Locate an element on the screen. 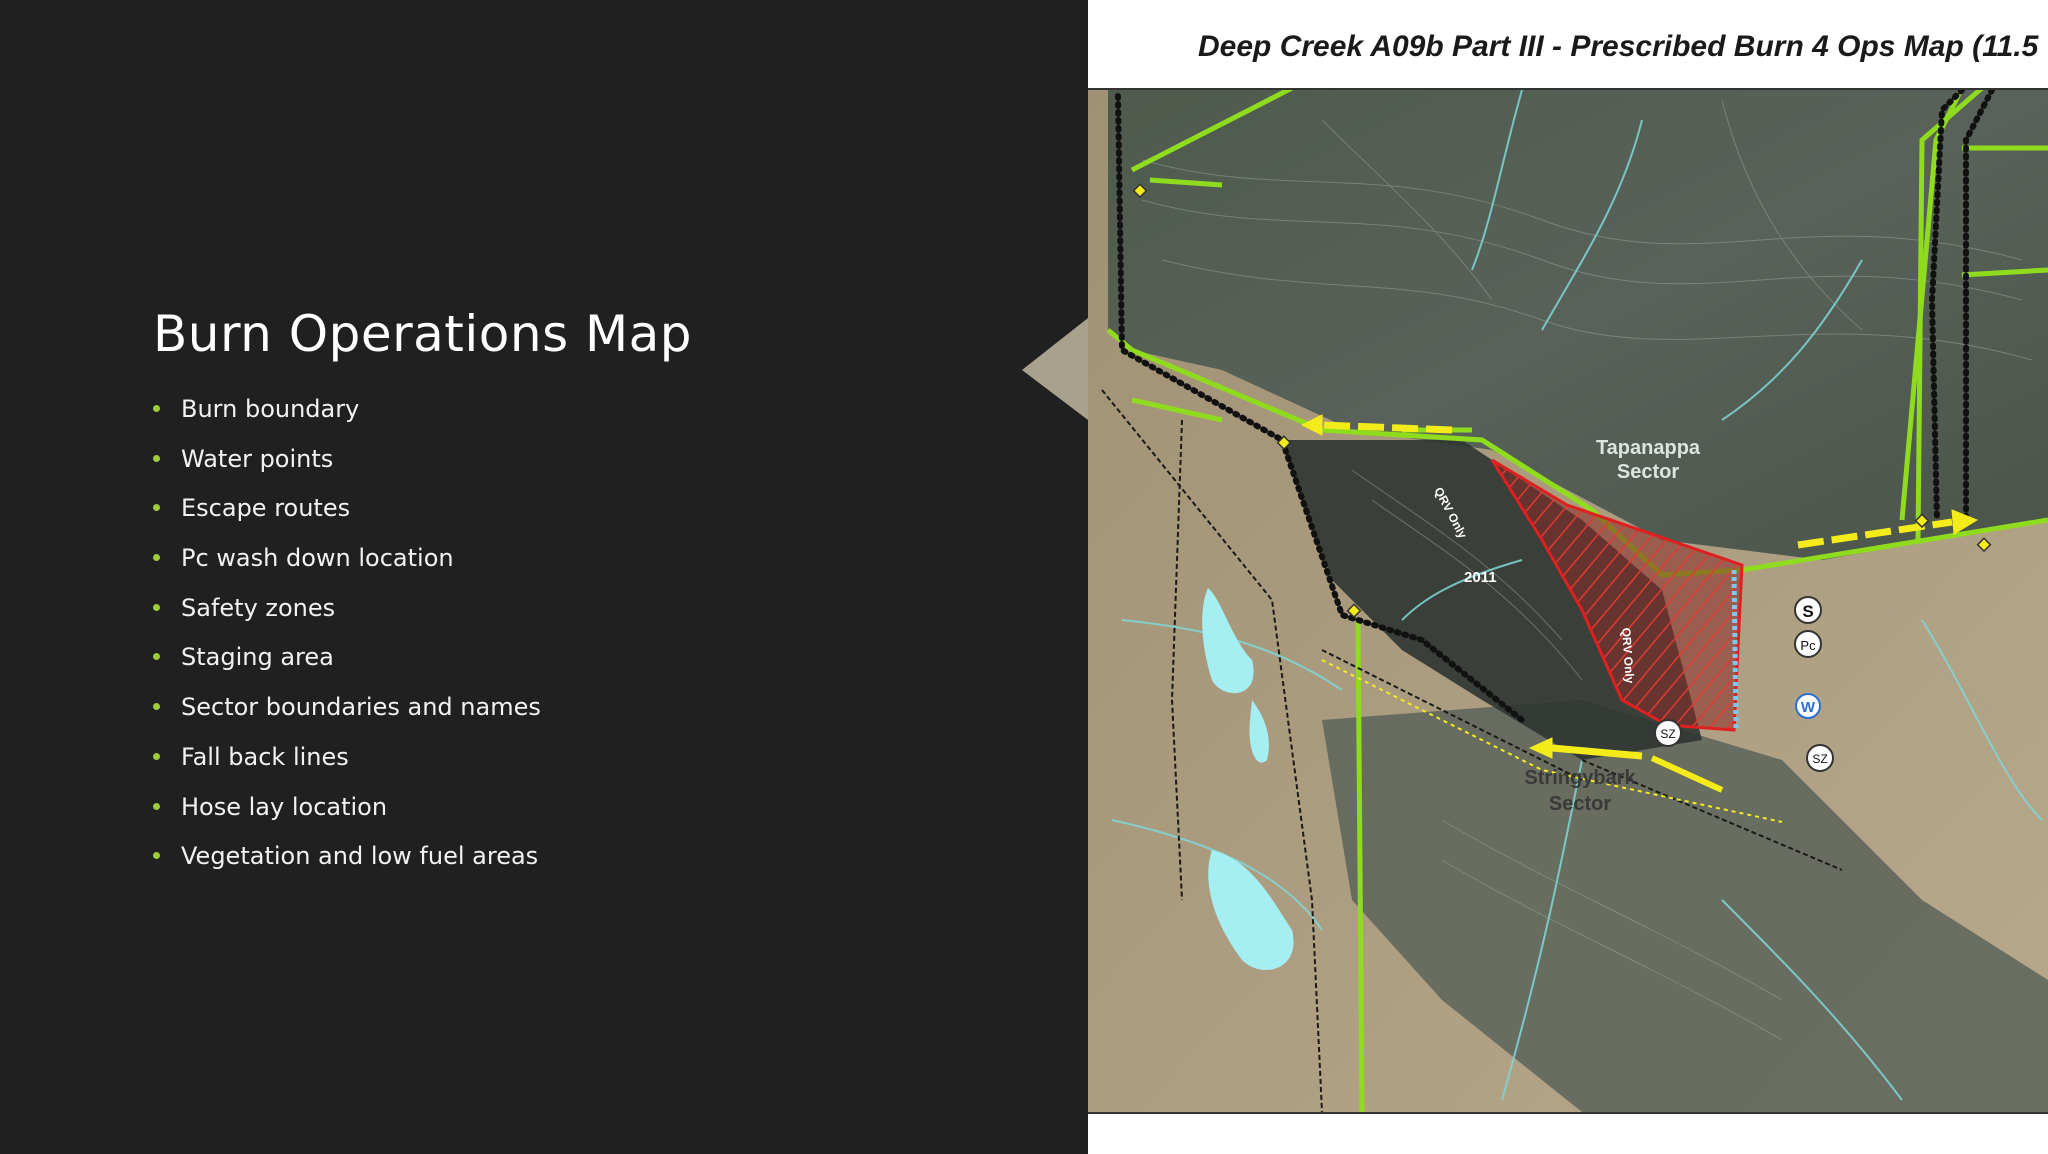 The height and width of the screenshot is (1154, 2048). bullet-item: Hose lay location is located at coordinates (347, 814).